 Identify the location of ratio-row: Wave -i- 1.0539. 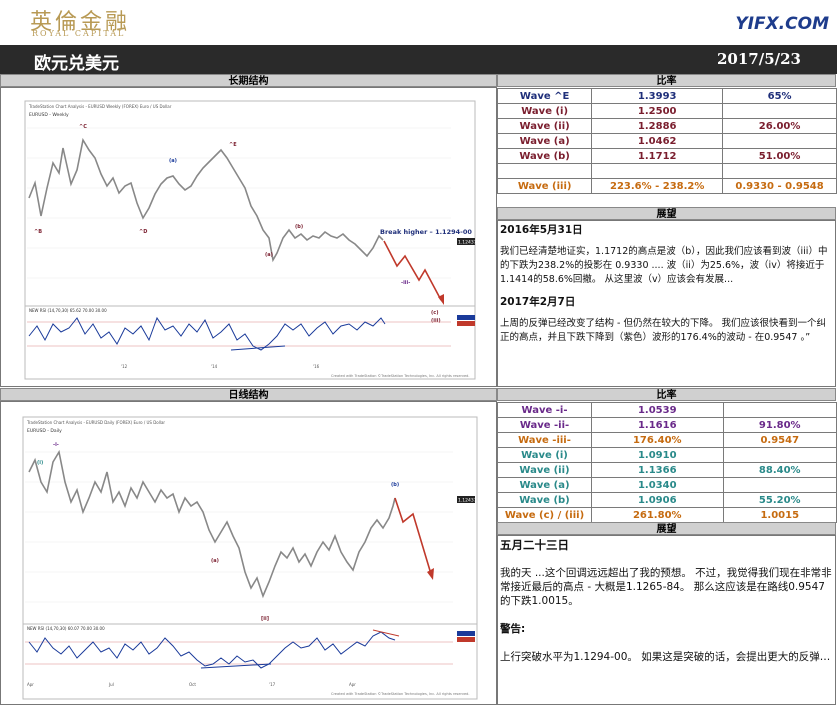
(667, 410).